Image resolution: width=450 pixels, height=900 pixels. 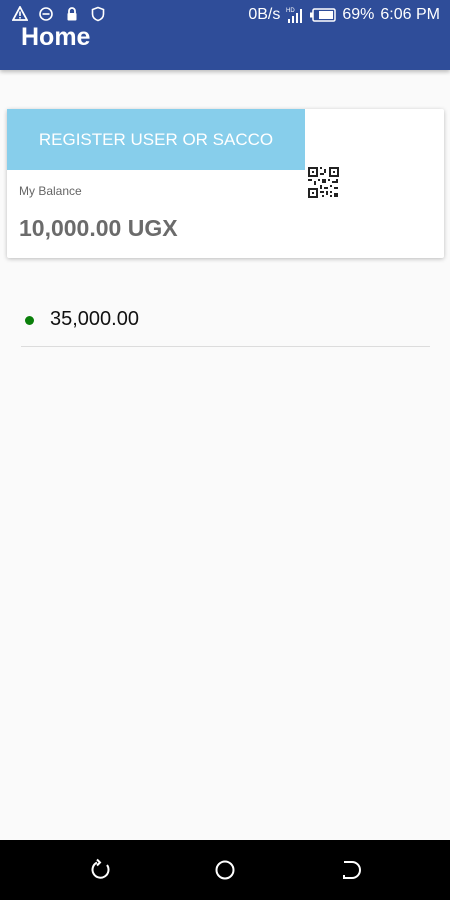 I want to click on navigation-bar, so click(x=225, y=870).